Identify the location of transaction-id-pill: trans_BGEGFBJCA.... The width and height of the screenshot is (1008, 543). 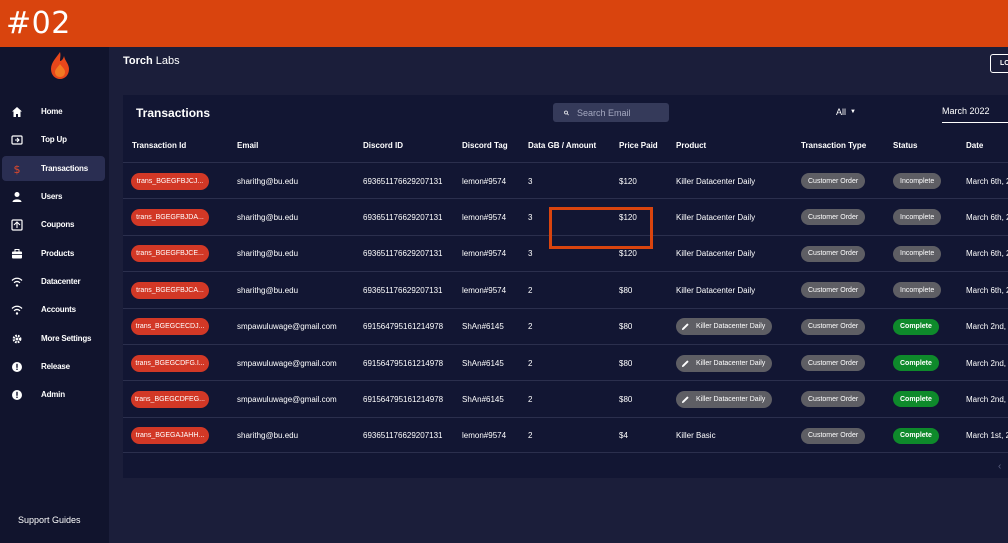
(170, 290).